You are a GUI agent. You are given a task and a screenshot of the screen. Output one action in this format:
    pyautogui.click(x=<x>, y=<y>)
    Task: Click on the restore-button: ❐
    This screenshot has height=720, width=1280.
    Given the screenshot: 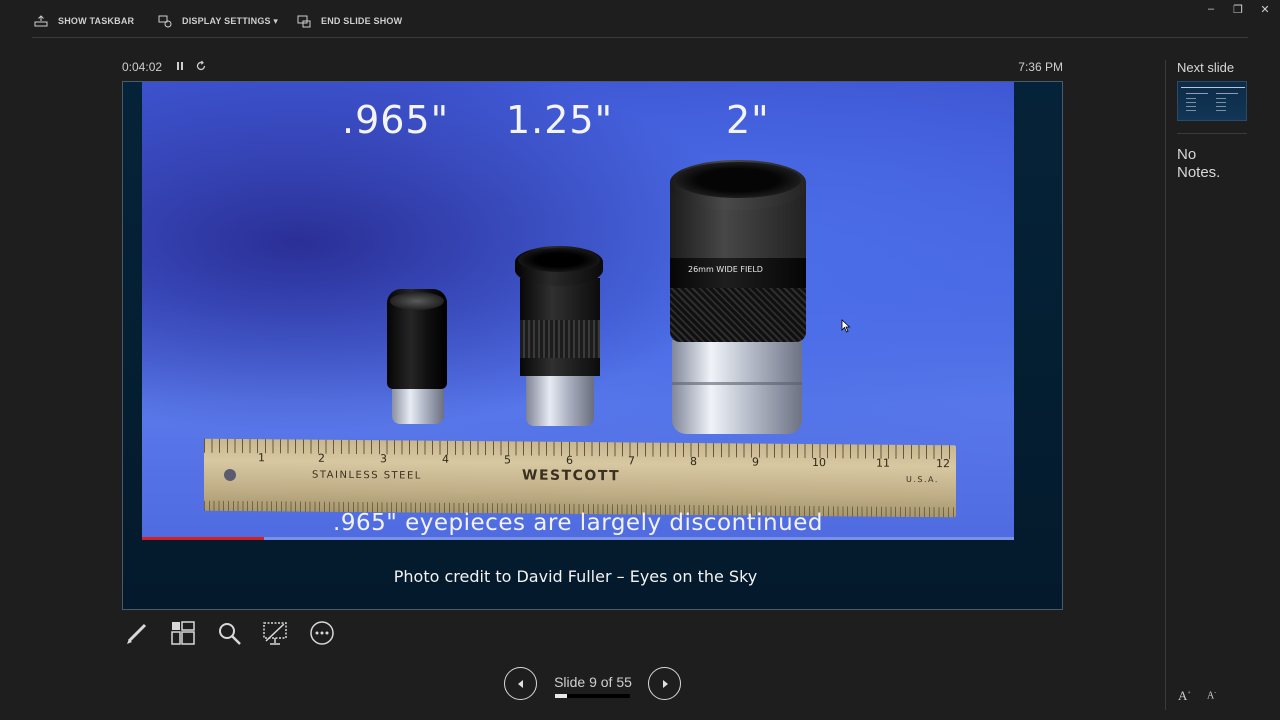 What is the action you would take?
    pyautogui.click(x=1238, y=9)
    